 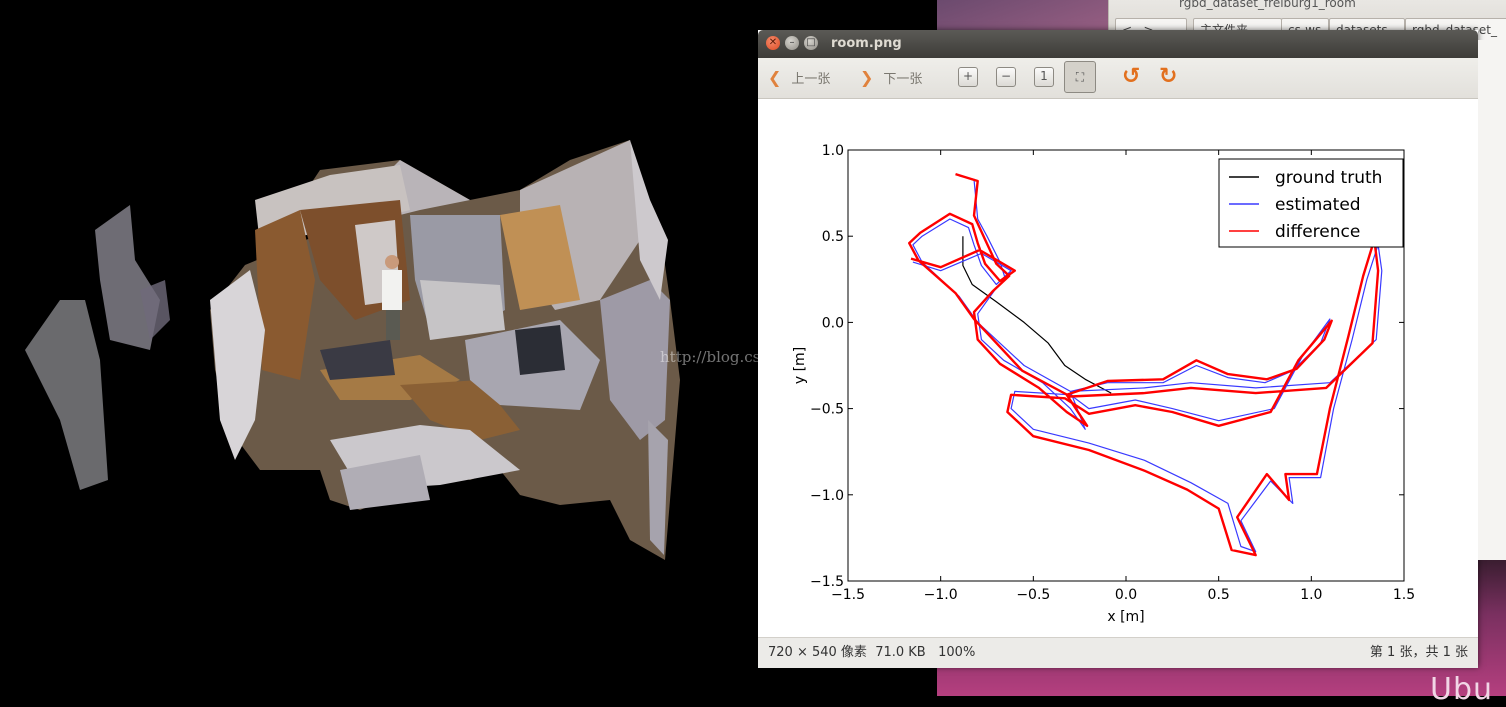 What do you see at coordinates (1492, 300) in the screenshot?
I see `desktop-edge-strip` at bounding box center [1492, 300].